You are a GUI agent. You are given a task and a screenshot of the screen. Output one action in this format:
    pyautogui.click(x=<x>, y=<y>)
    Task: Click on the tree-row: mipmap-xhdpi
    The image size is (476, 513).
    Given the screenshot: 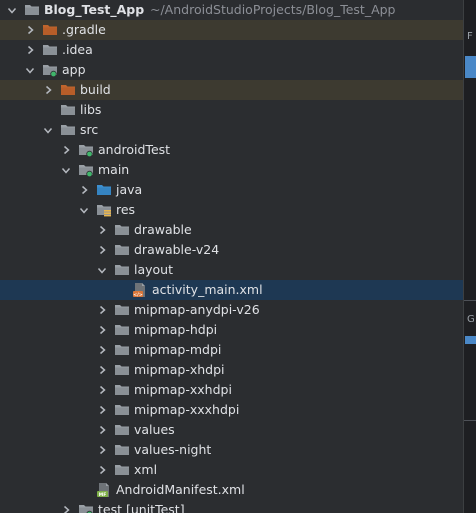 What is the action you would take?
    pyautogui.click(x=231, y=370)
    